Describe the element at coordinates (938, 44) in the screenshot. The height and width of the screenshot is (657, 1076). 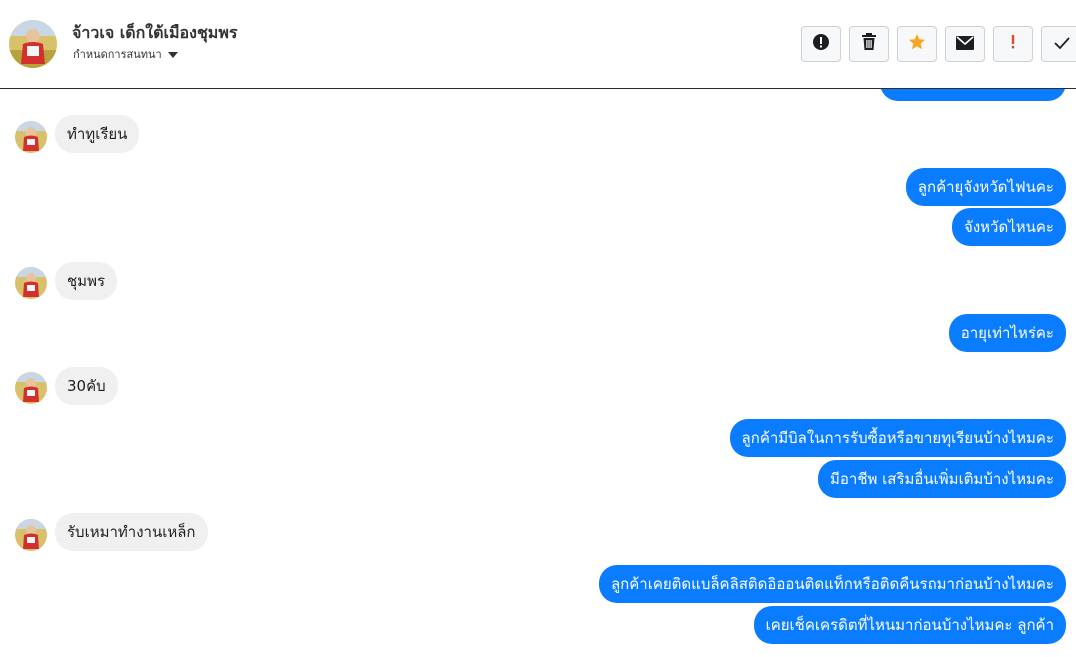
I see `toolbar` at that location.